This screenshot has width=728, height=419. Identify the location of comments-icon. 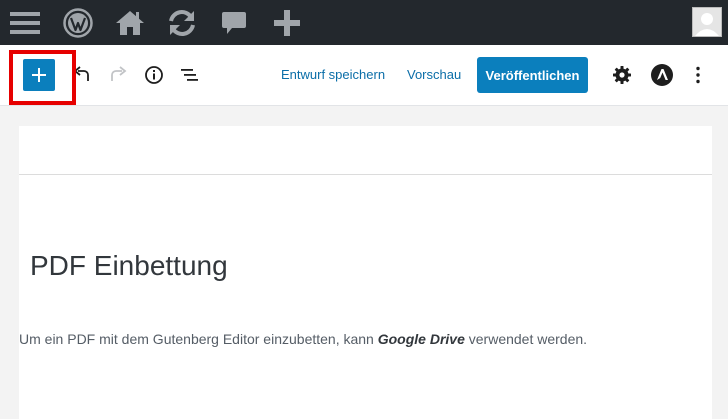
(234, 22).